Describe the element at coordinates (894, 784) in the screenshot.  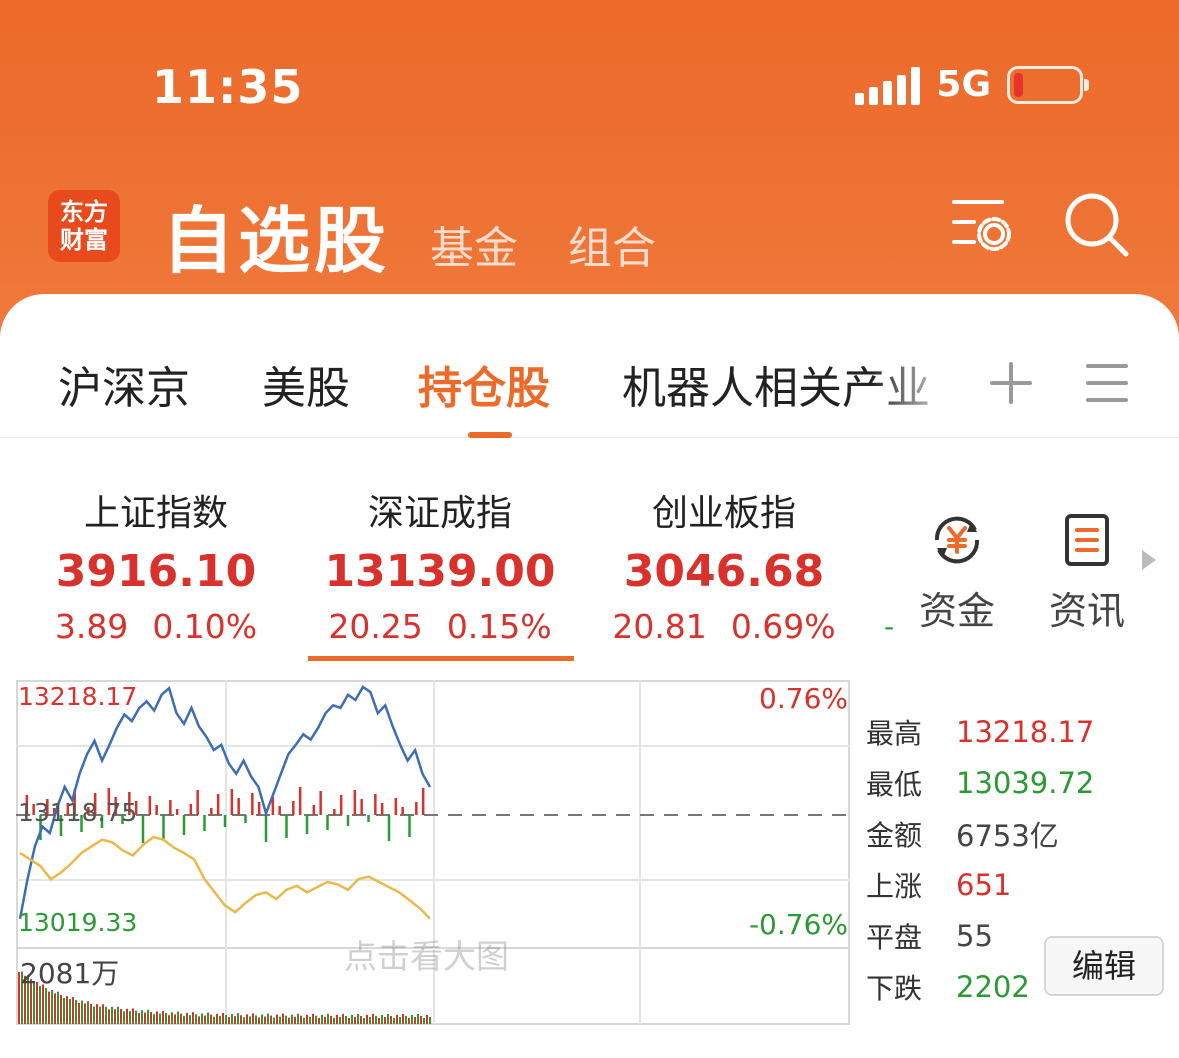
I see `stat-label: 最低` at that location.